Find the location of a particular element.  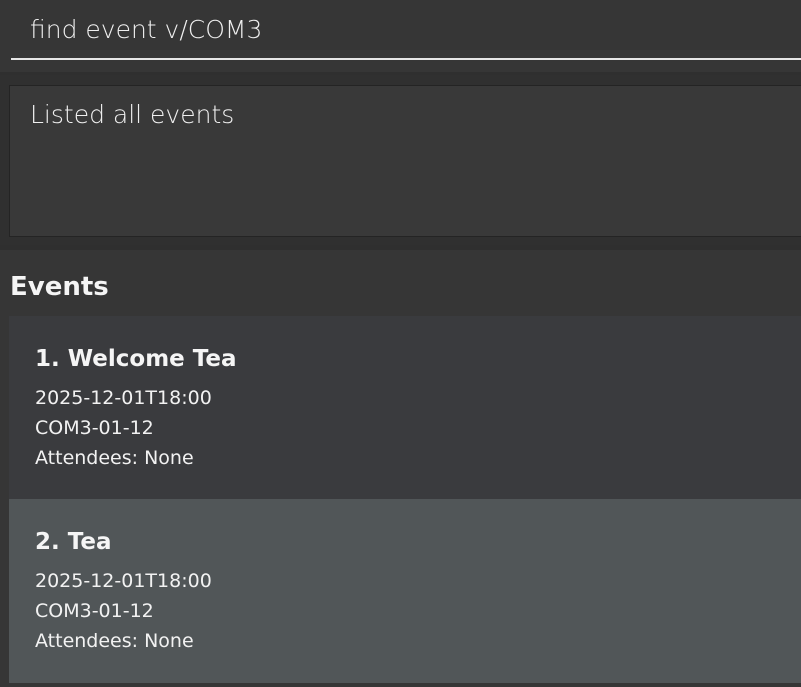

command-input is located at coordinates (406, 30).